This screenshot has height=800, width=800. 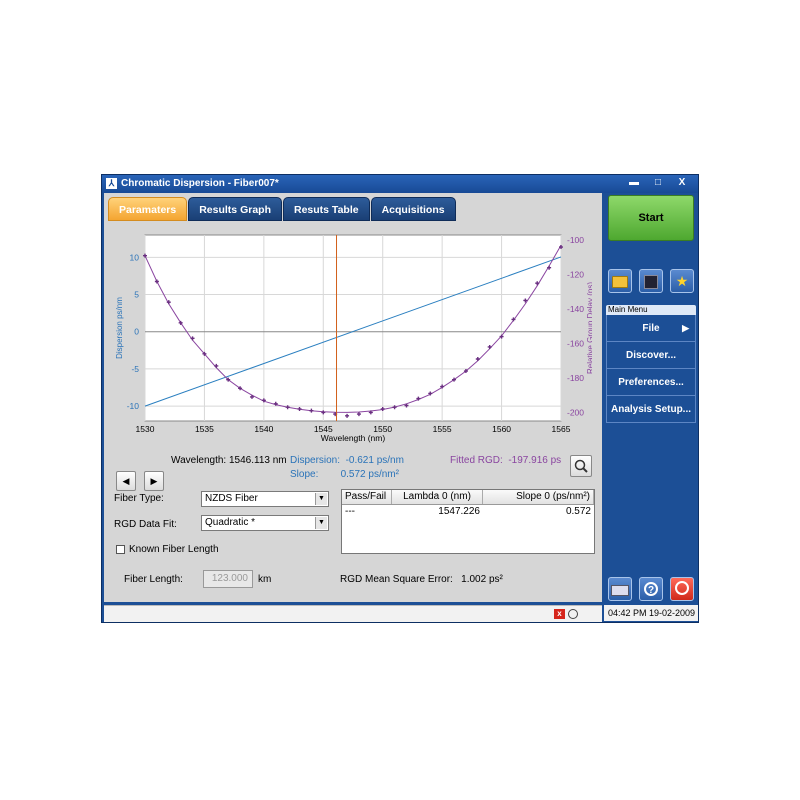 What do you see at coordinates (230, 522) in the screenshot?
I see `rgd-fit-value: Quadratic *` at bounding box center [230, 522].